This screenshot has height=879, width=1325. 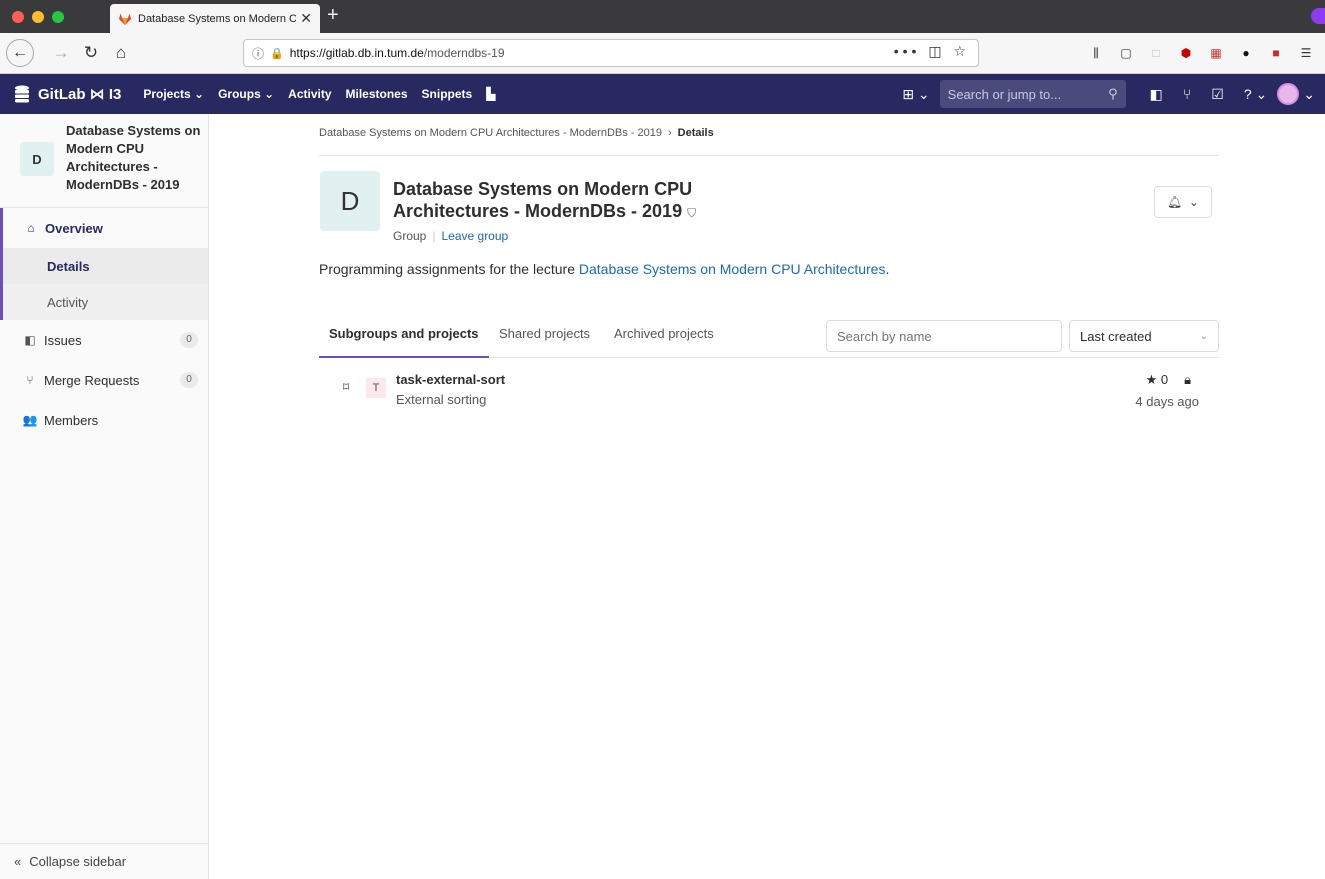 What do you see at coordinates (78, 861) in the screenshot?
I see `collapse-label: Collapse sidebar` at bounding box center [78, 861].